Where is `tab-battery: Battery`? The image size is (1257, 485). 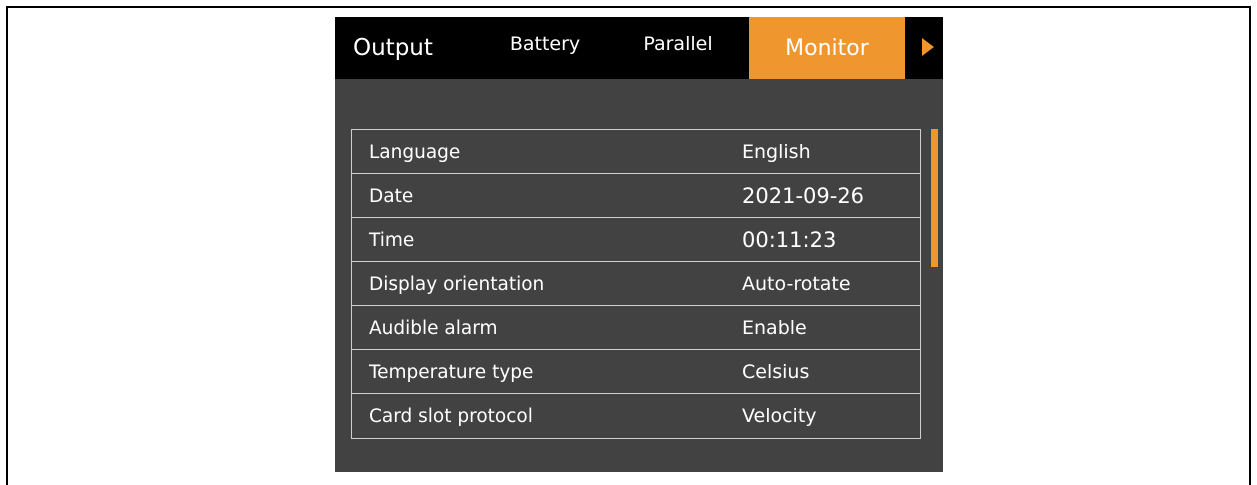
tab-battery: Battery is located at coordinates (545, 44).